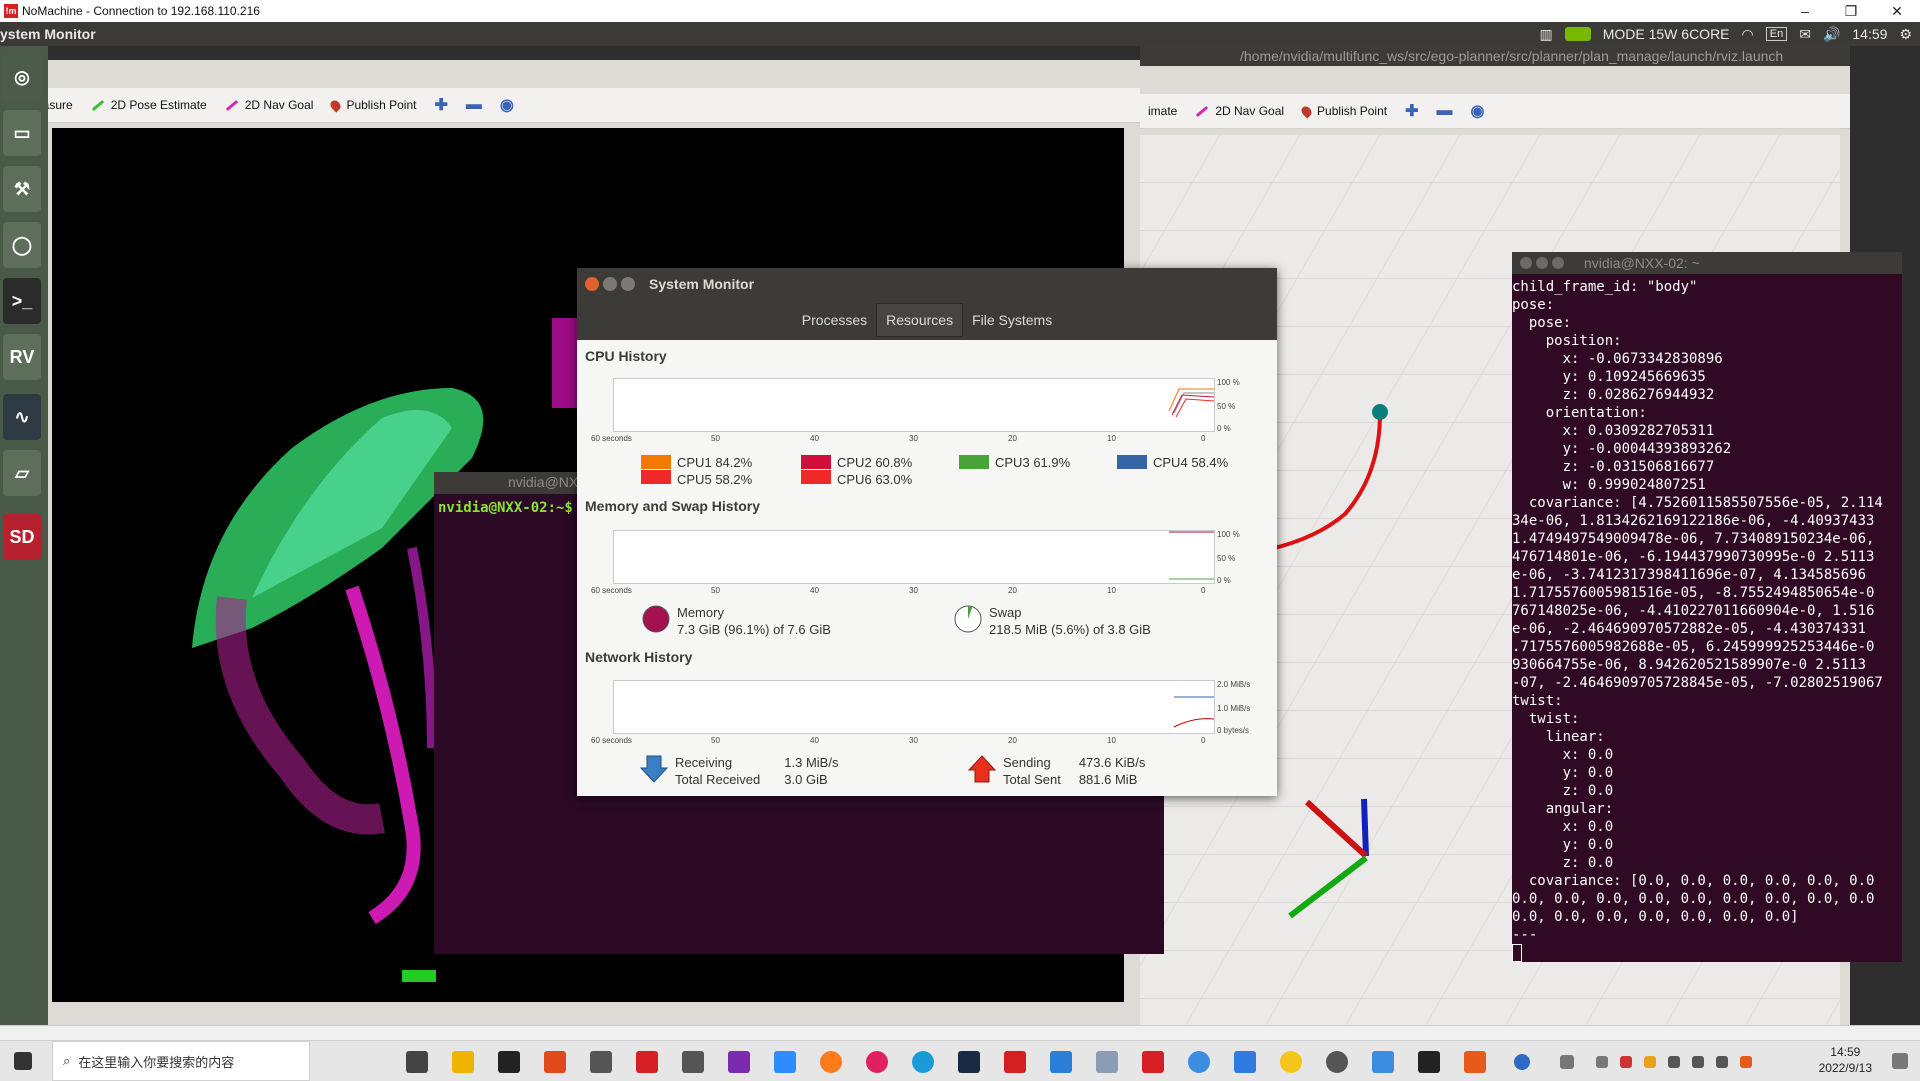 The height and width of the screenshot is (1081, 1920). I want to click on rviz-icon: RV, so click(22, 357).